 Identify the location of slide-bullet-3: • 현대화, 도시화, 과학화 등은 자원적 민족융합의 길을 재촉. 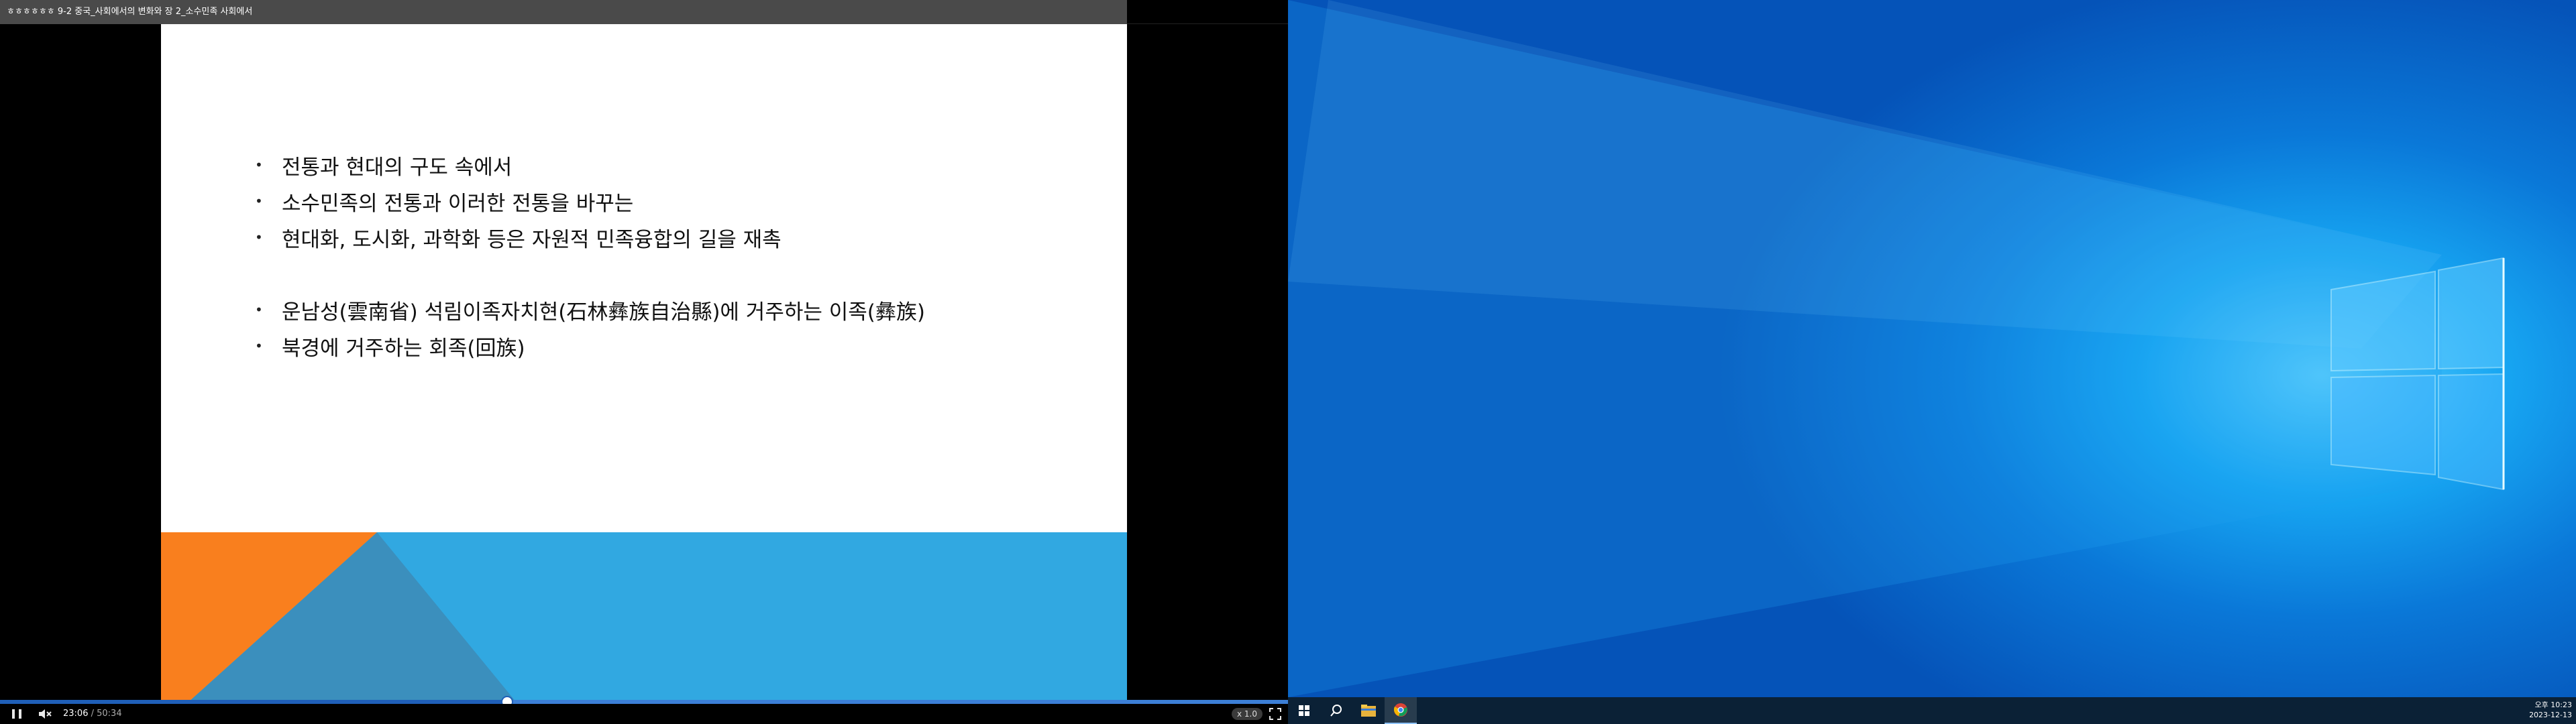
(518, 238).